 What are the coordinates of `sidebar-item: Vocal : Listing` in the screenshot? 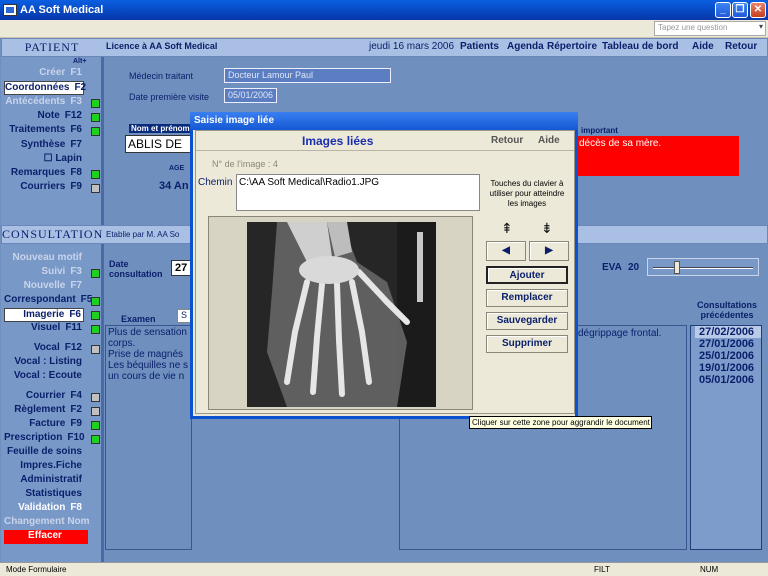 It's located at (44, 363).